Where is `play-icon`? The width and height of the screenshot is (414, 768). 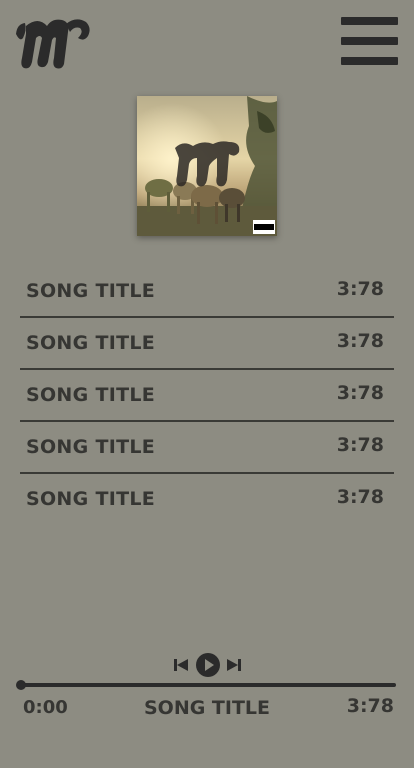 play-icon is located at coordinates (208, 665).